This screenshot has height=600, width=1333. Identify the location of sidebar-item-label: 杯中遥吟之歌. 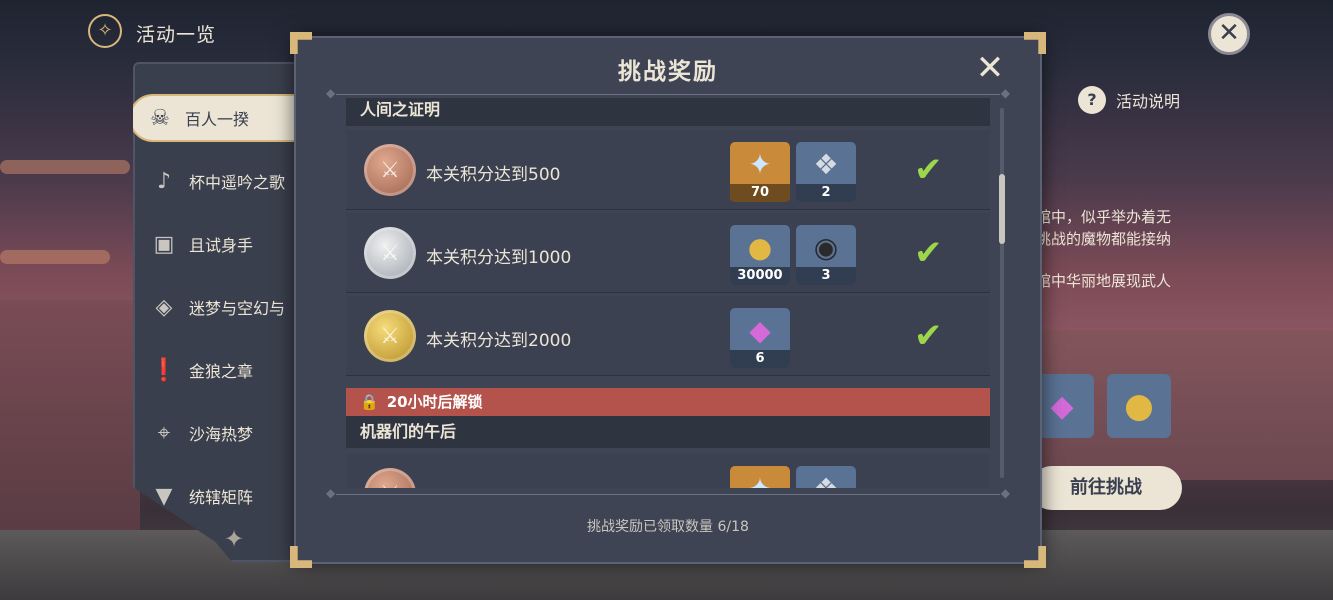
(237, 182).